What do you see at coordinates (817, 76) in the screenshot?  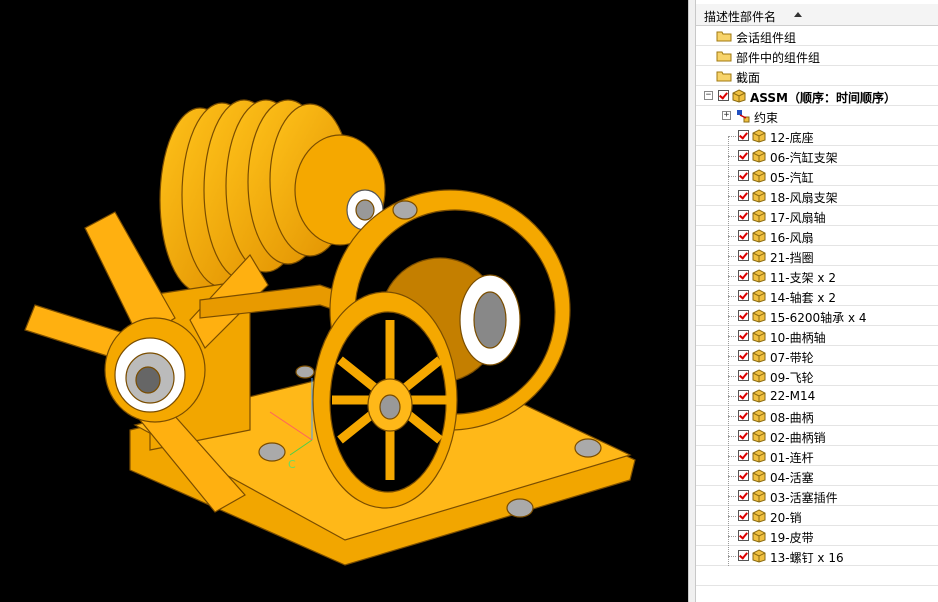 I see `tree-folder-row: 截面` at bounding box center [817, 76].